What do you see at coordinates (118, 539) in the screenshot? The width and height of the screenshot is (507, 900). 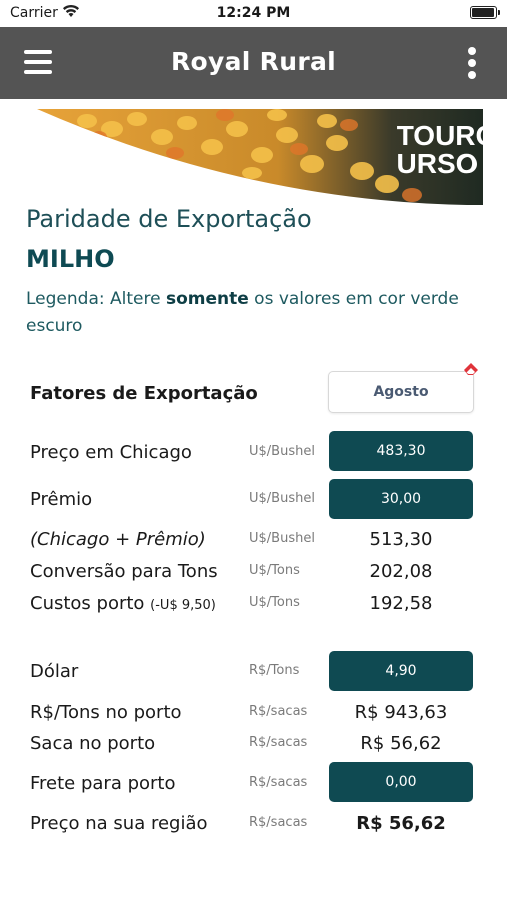 I see `chicago-premio-label: (Chicago + Prêmio)` at bounding box center [118, 539].